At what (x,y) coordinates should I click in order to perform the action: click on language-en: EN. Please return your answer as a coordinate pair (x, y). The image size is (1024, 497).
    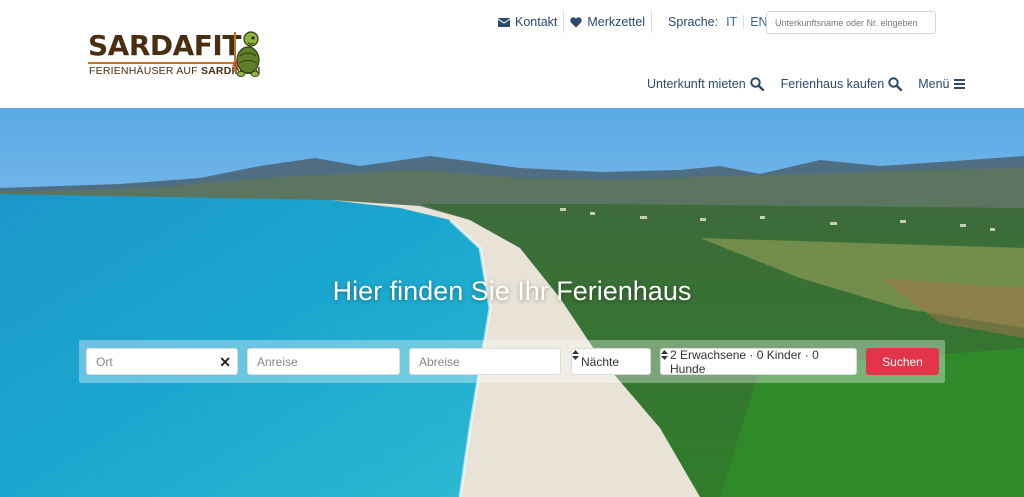
    Looking at the image, I should click on (758, 22).